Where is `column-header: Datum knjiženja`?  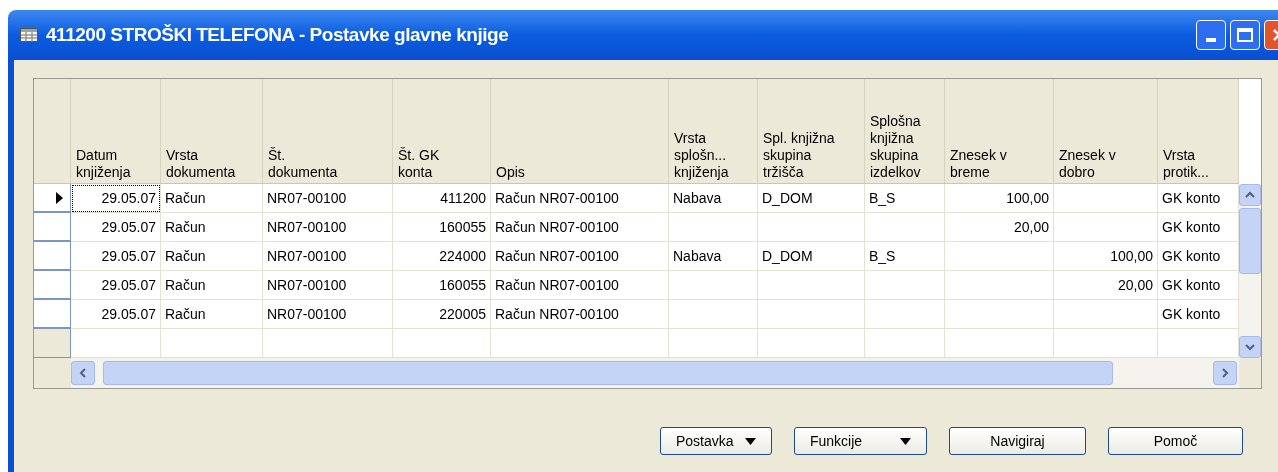 column-header: Datum knjiženja is located at coordinates (116, 131).